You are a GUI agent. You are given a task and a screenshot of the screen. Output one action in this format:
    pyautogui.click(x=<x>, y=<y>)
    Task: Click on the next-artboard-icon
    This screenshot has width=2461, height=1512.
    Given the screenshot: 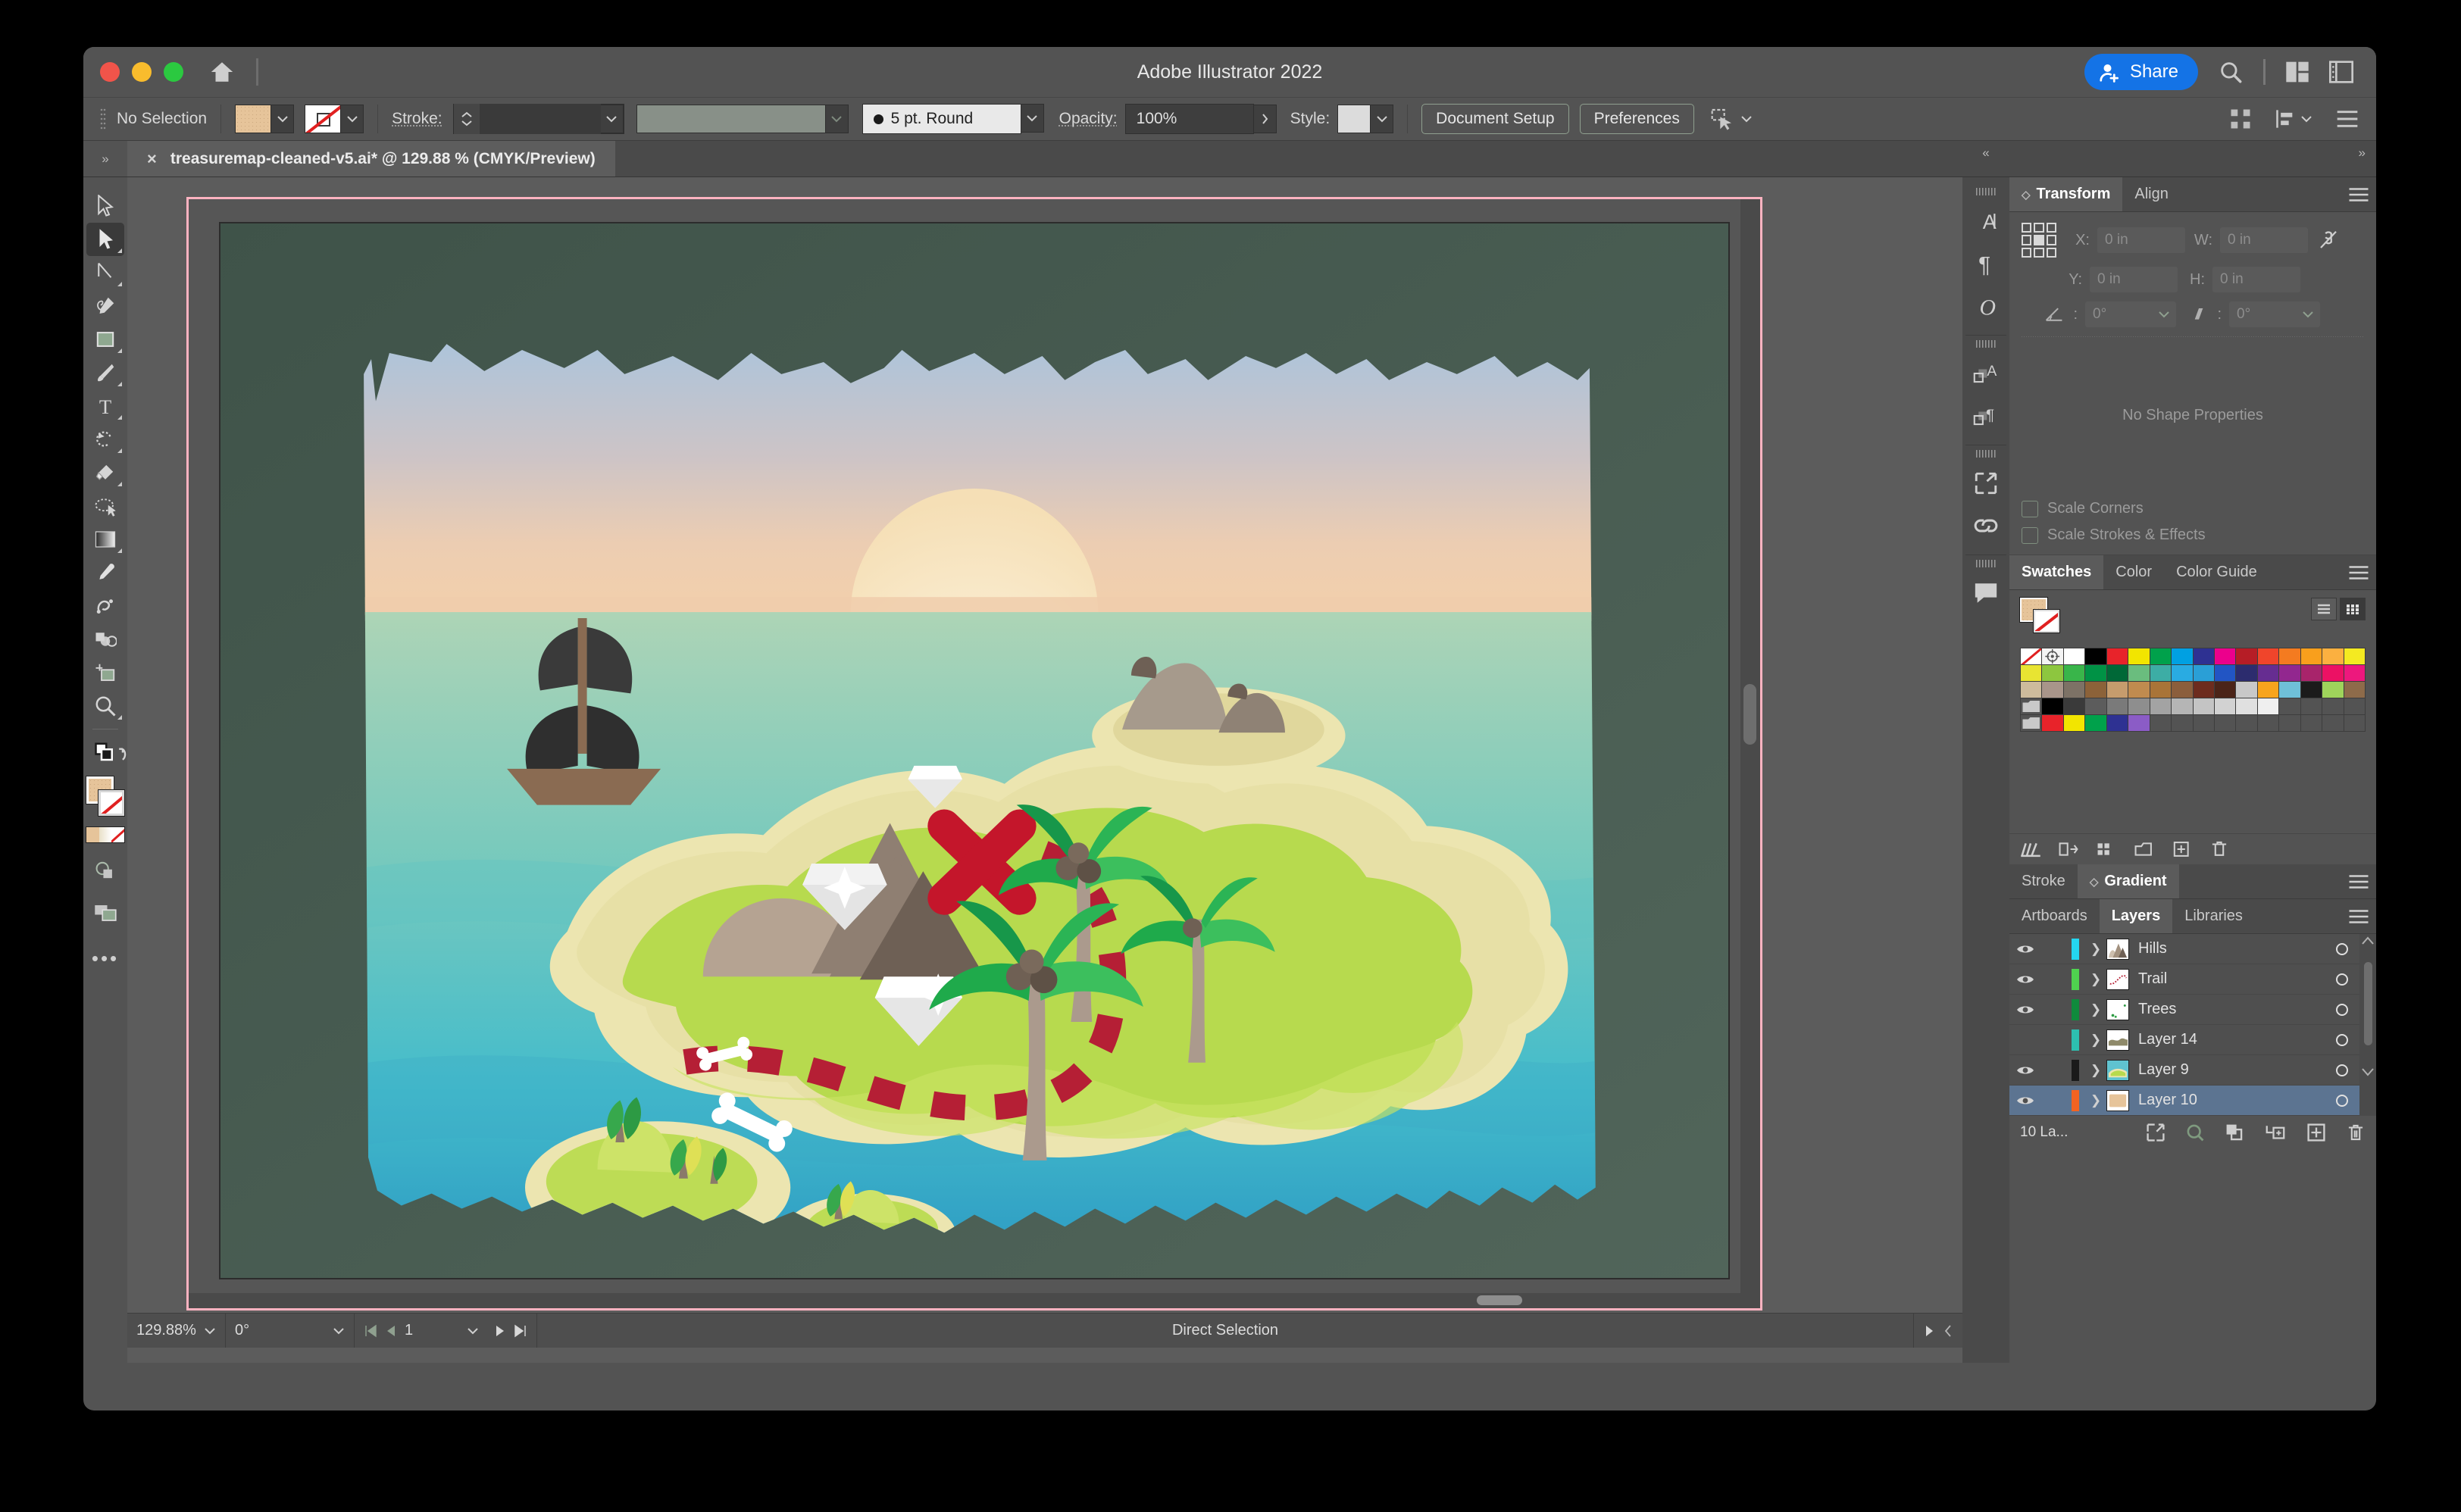 What is the action you would take?
    pyautogui.click(x=500, y=1331)
    